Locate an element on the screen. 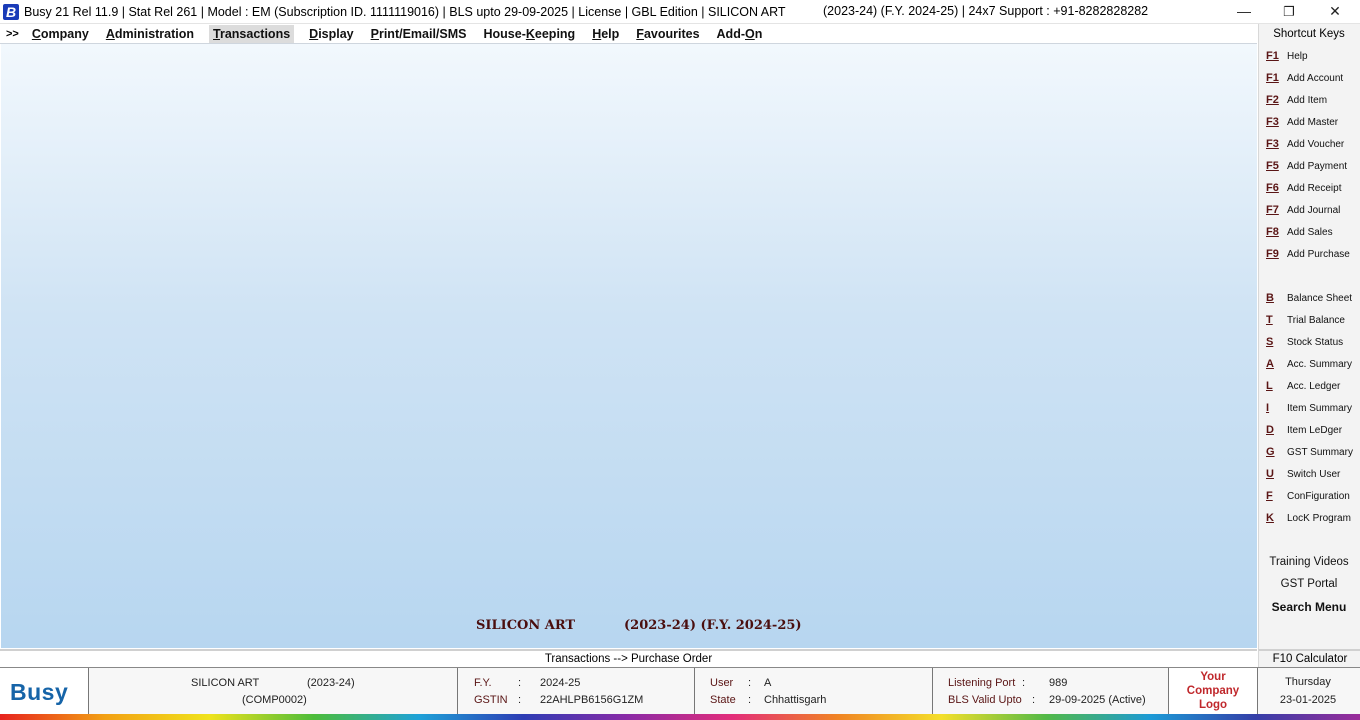 This screenshot has height=720, width=1360. port-colon: : is located at coordinates (1024, 683).